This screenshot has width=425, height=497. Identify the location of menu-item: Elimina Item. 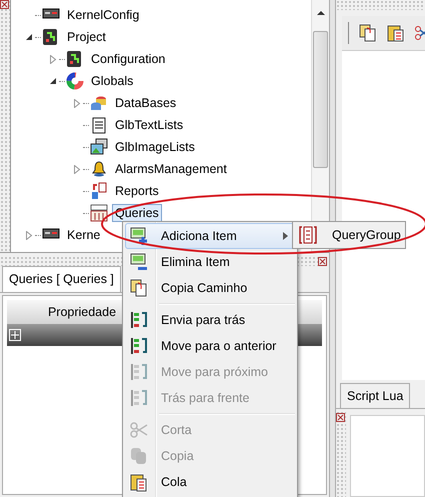
(210, 262).